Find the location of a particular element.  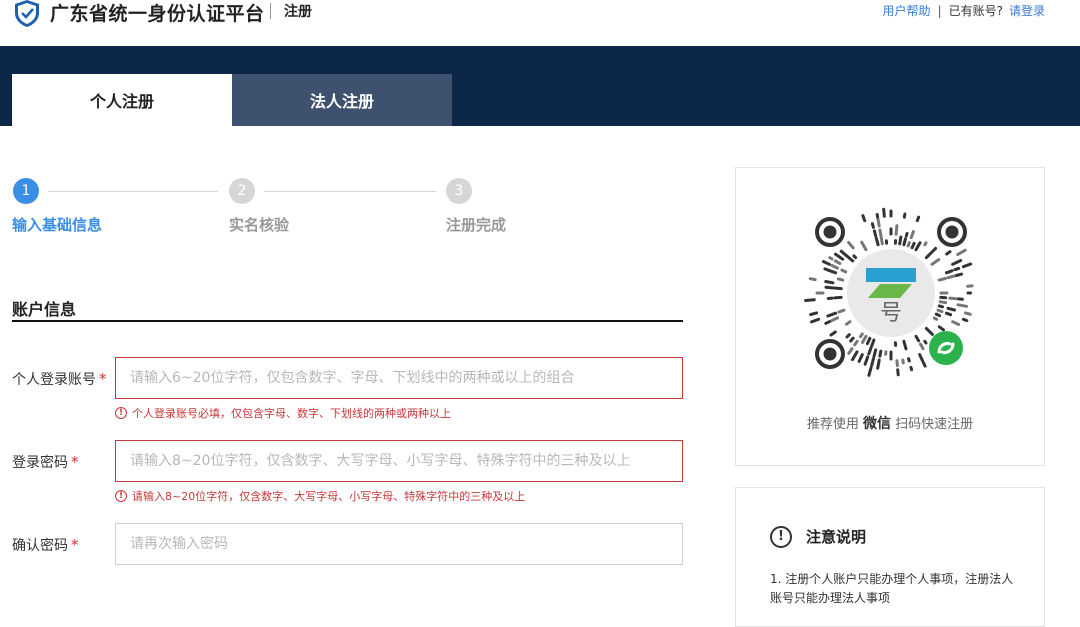

mini-program-qr-code: 号 is located at coordinates (891, 293).